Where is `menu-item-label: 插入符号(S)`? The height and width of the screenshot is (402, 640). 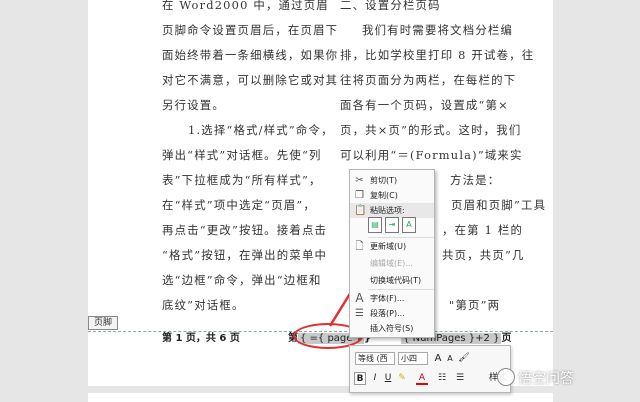
menu-item-label: 插入符号(S) is located at coordinates (392, 328).